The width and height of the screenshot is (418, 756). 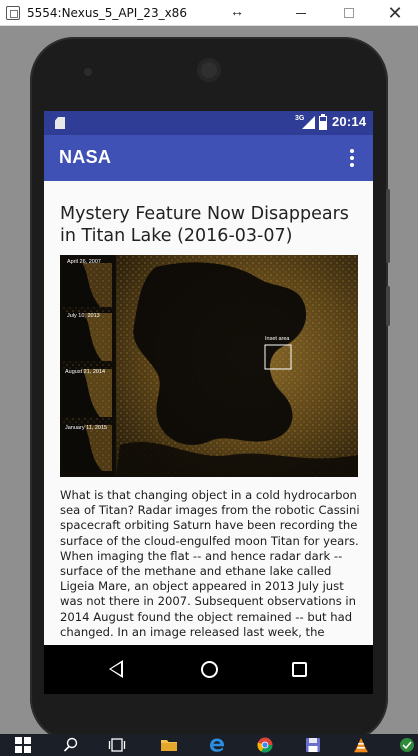 What do you see at coordinates (217, 745) in the screenshot?
I see `edge-browser-icon` at bounding box center [217, 745].